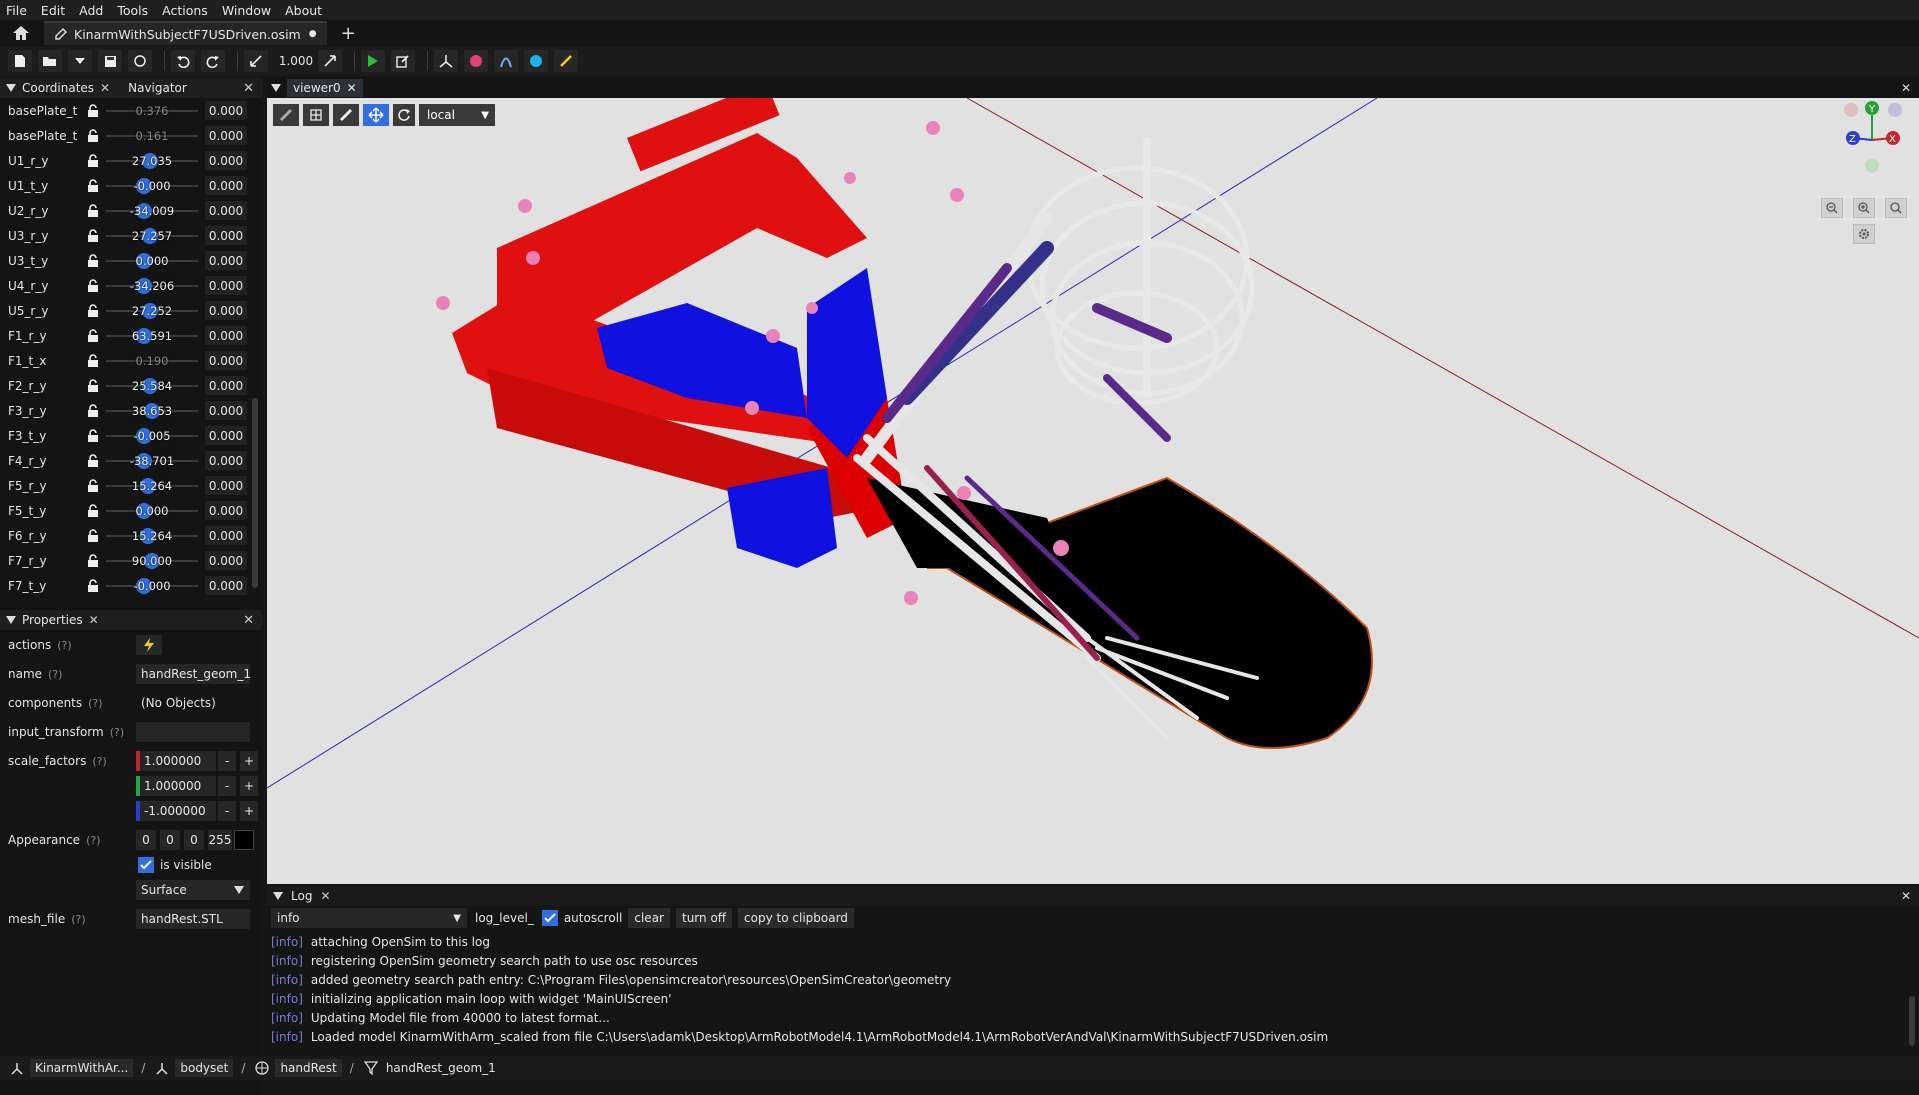 This screenshot has height=1095, width=1919. I want to click on coordinate-slider: 27.252, so click(152, 310).